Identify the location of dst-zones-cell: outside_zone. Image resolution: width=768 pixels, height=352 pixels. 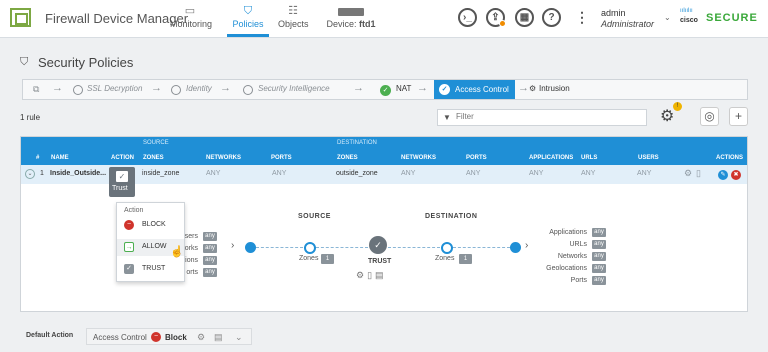
(357, 173).